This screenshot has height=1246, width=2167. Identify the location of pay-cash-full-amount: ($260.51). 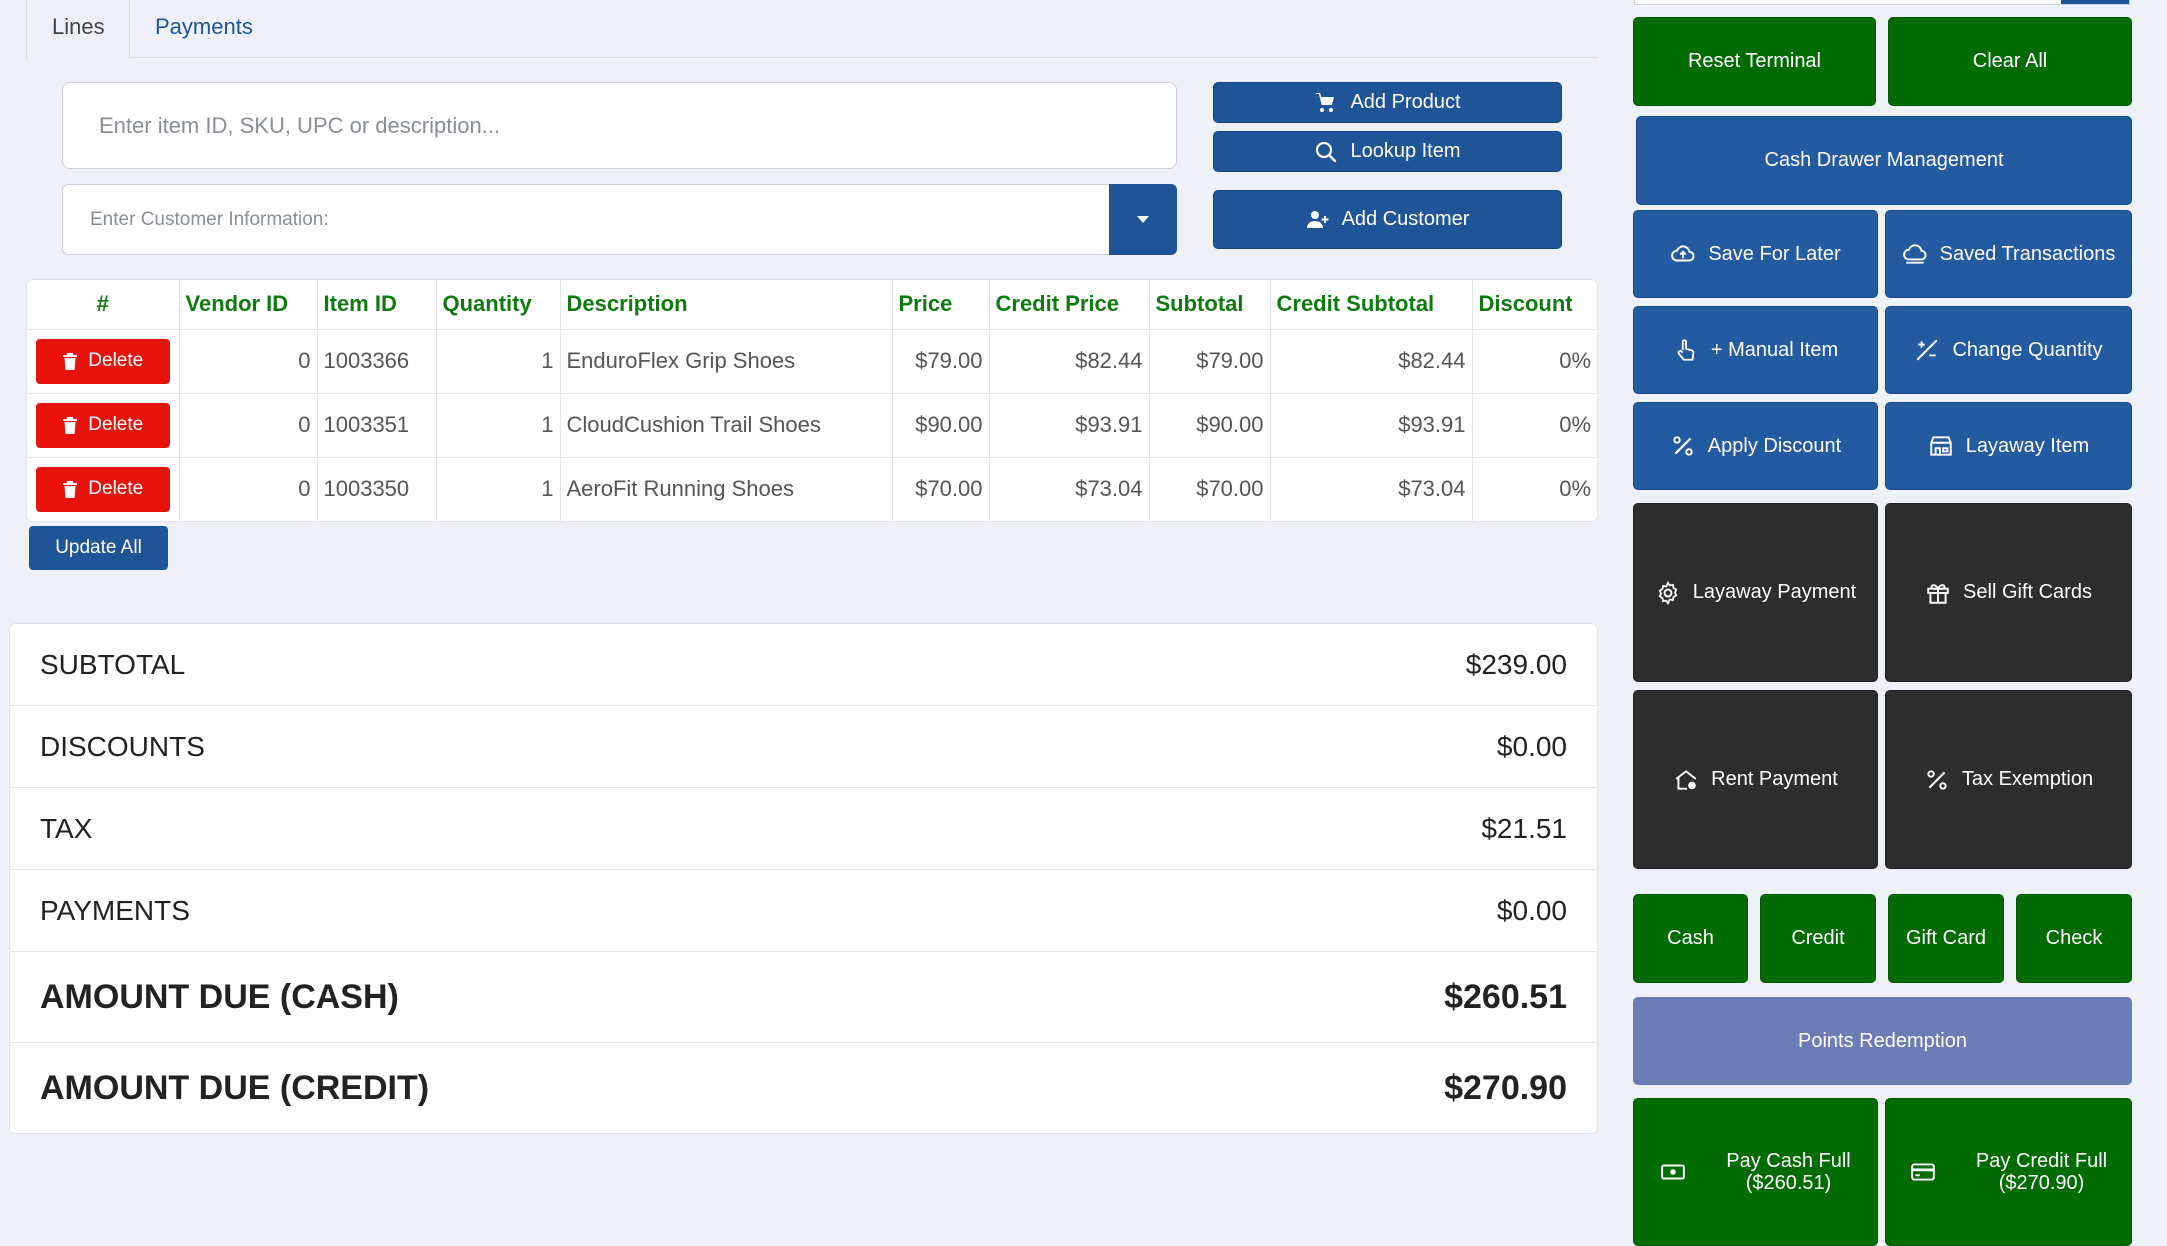
(1788, 1183).